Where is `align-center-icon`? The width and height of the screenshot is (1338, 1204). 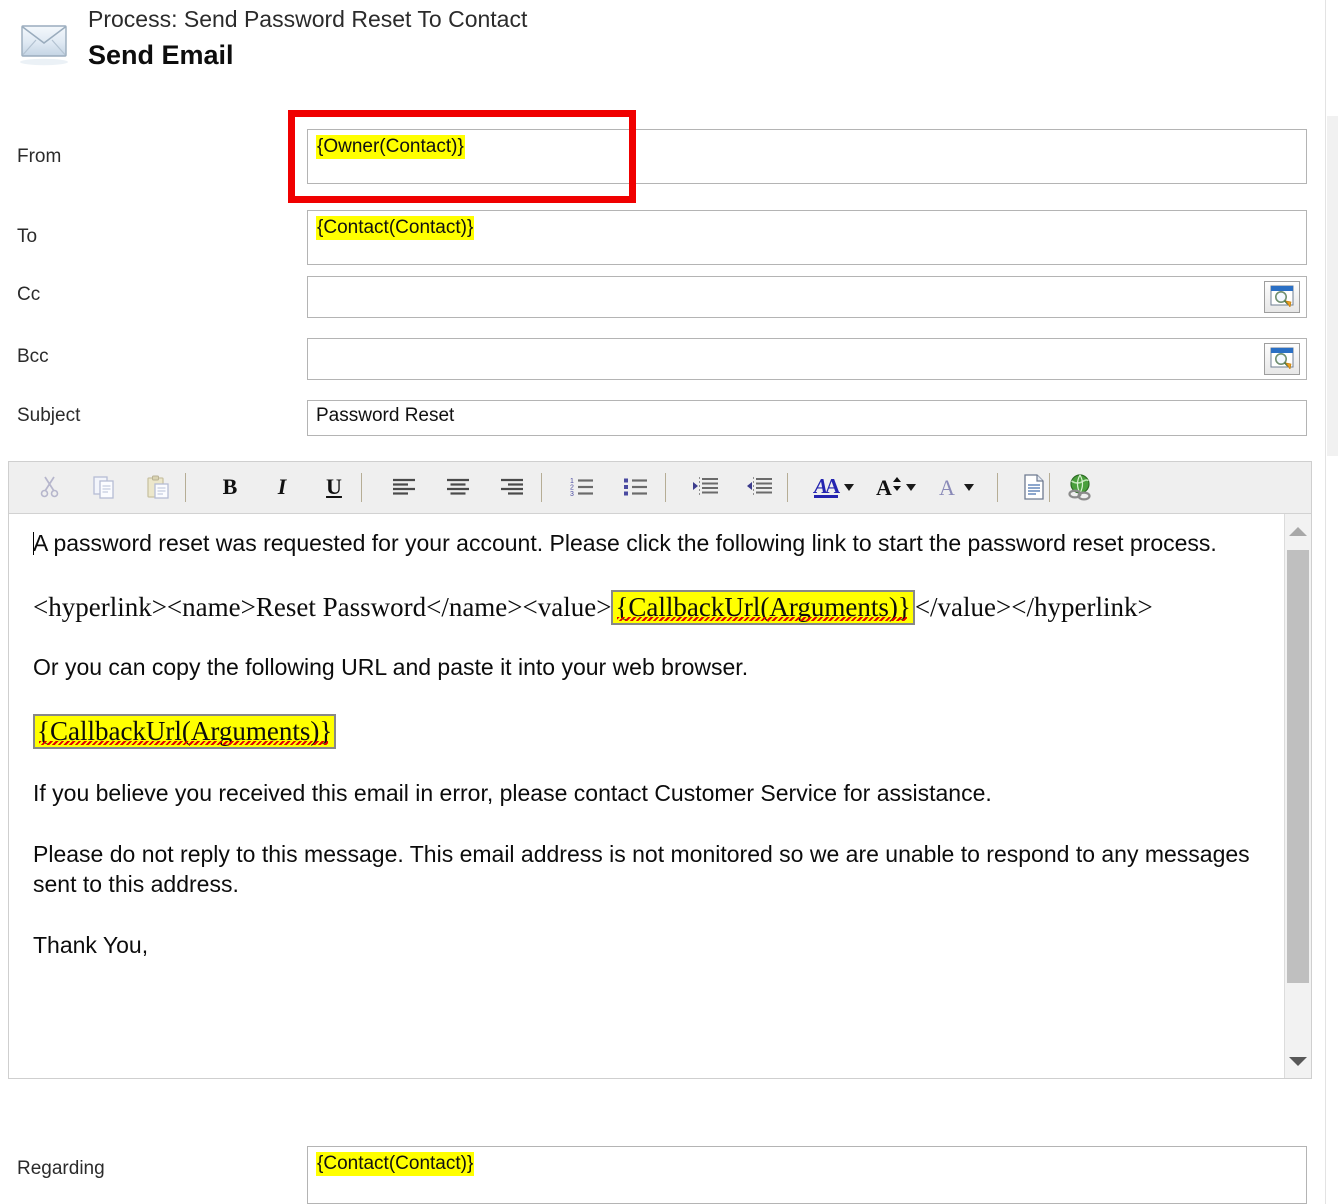 align-center-icon is located at coordinates (458, 486).